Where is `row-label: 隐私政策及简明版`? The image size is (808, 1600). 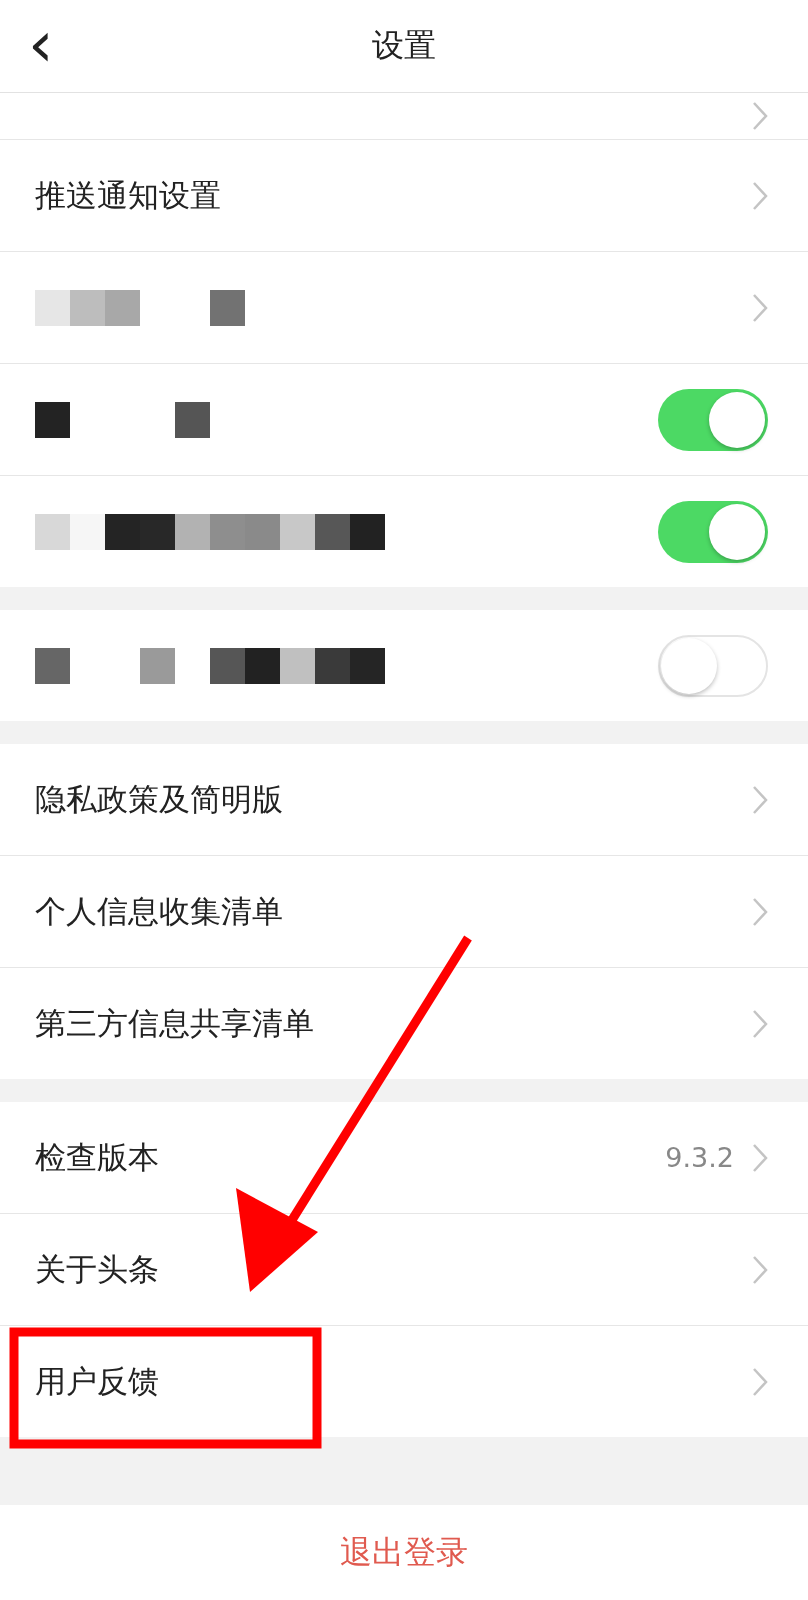 row-label: 隐私政策及简明版 is located at coordinates (159, 799).